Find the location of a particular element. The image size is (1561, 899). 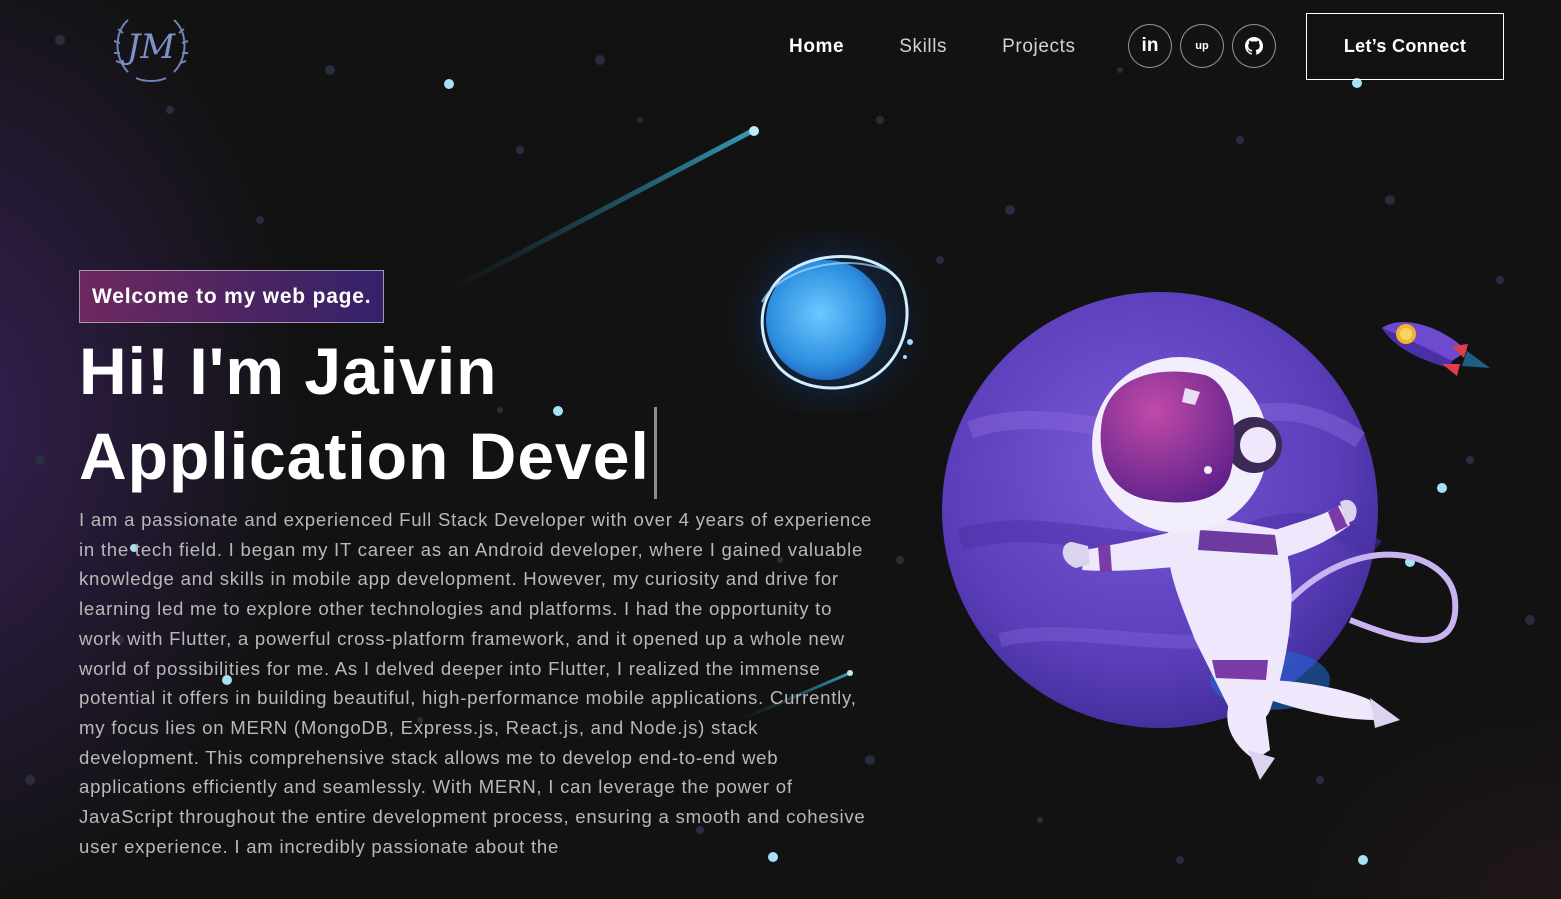

nav-link-projects: Projects is located at coordinates (1038, 47).